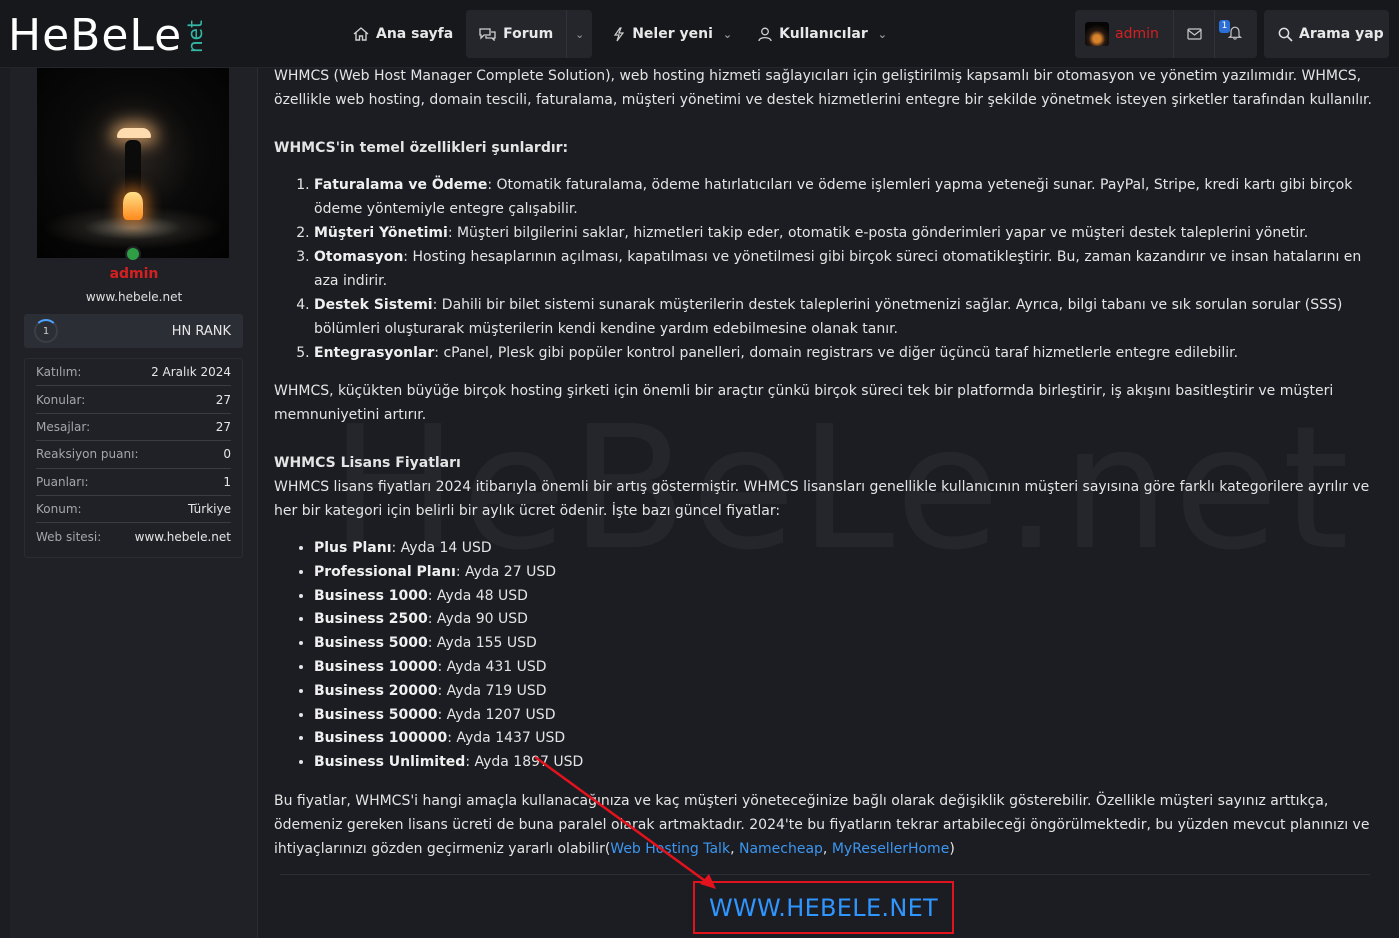 The image size is (1399, 938). Describe the element at coordinates (195, 36) in the screenshot. I see `logo-net-text: net` at that location.